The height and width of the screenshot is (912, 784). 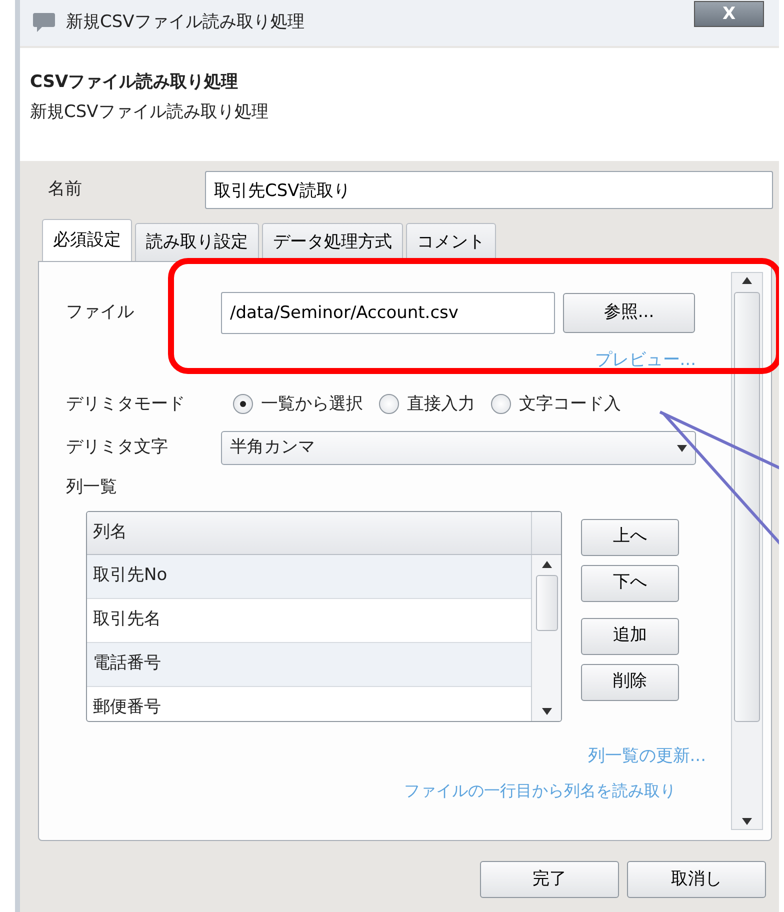 I want to click on list-row: 郵便番号, so click(x=309, y=703).